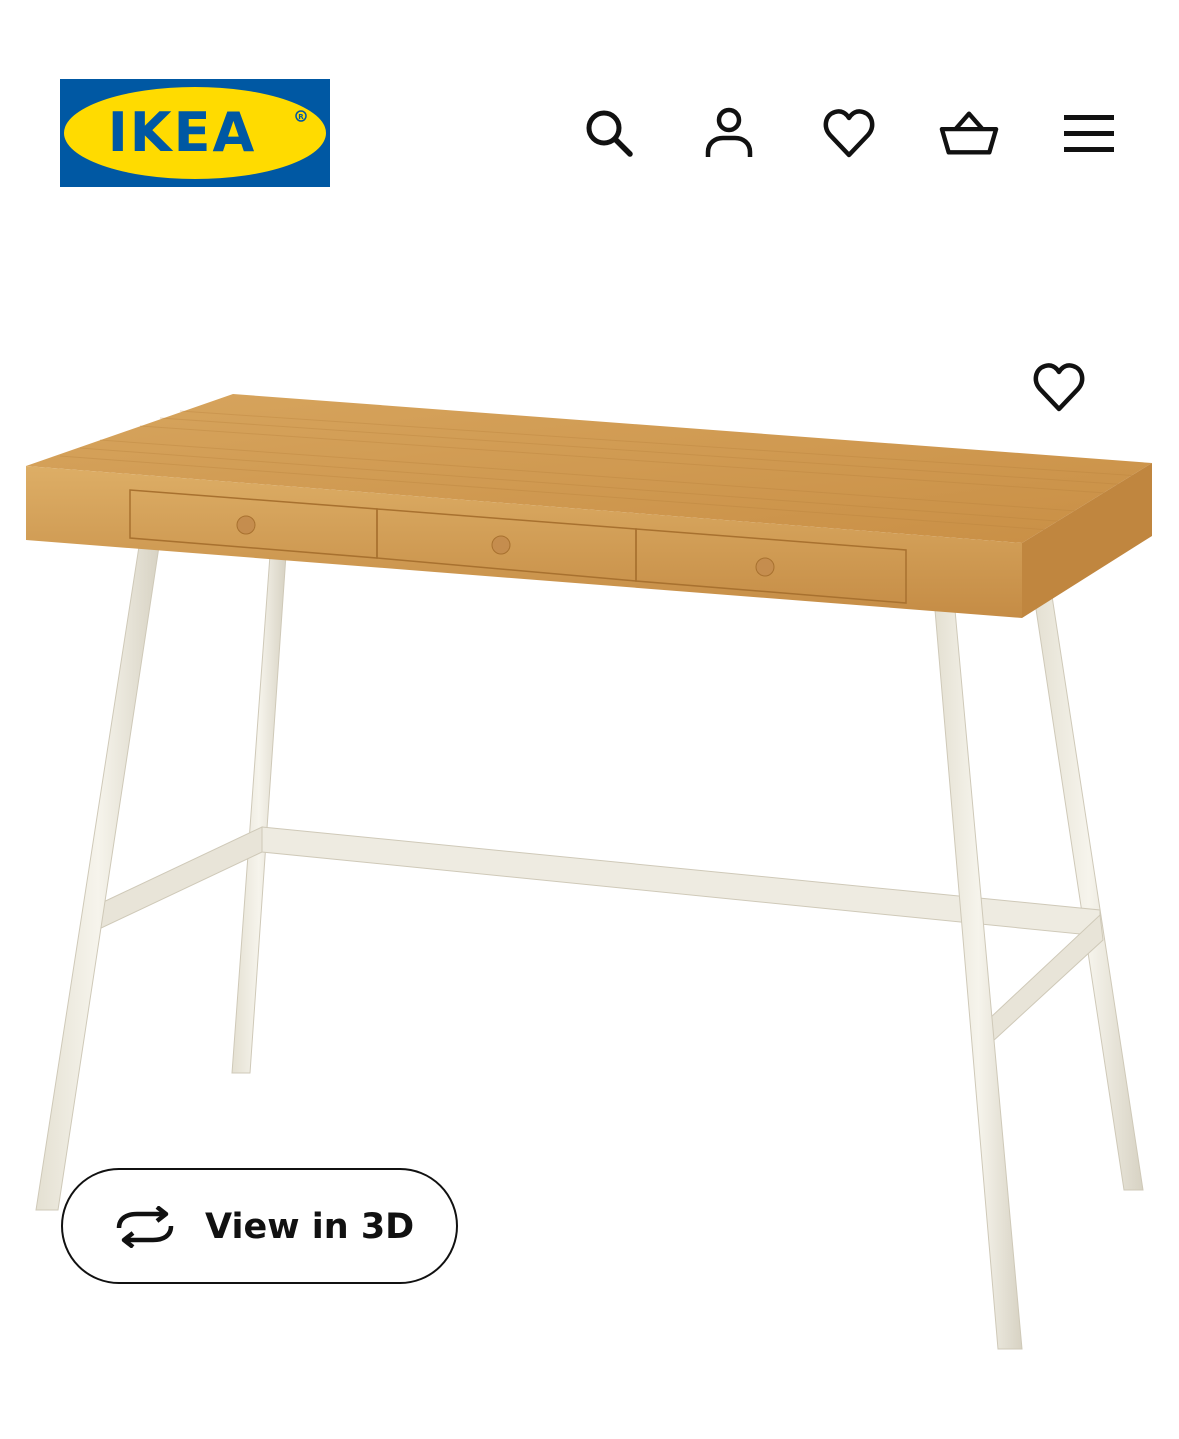 The image size is (1179, 1439). I want to click on ikea-logo-graphic: IKEA R, so click(195, 133).